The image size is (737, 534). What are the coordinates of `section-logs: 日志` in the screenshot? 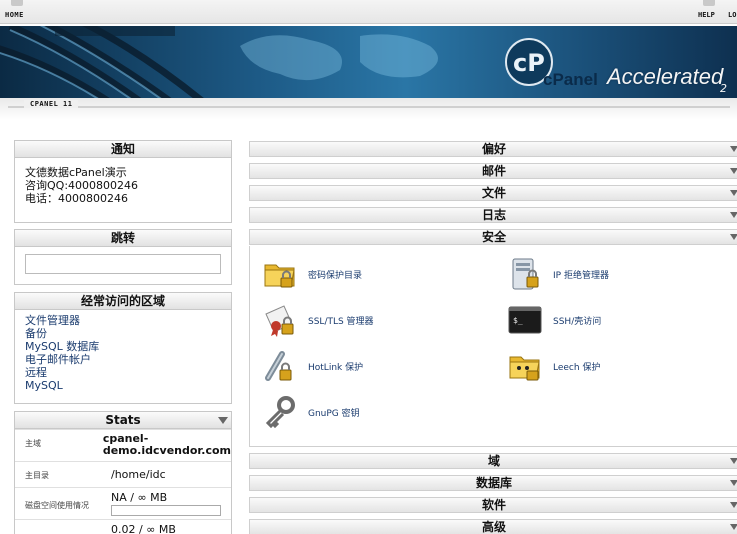 It's located at (493, 215).